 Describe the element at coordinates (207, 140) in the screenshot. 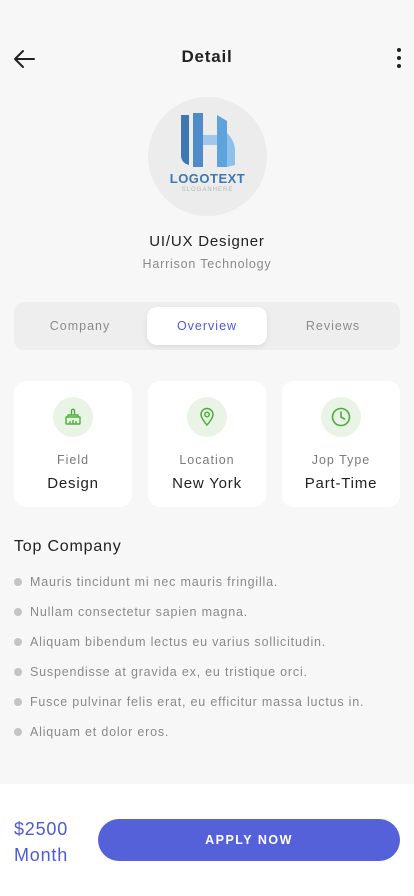

I see `logo-h-icon` at that location.